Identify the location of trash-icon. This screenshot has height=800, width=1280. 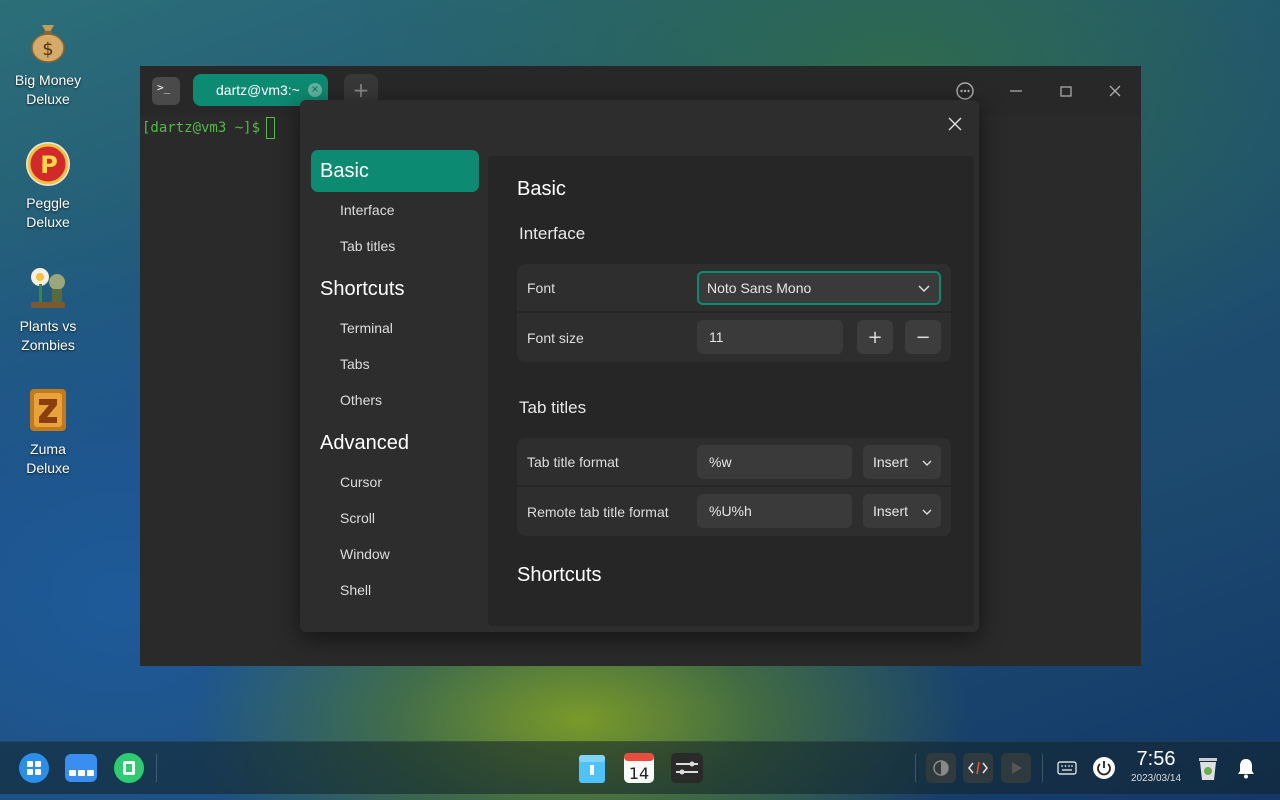
(1208, 768).